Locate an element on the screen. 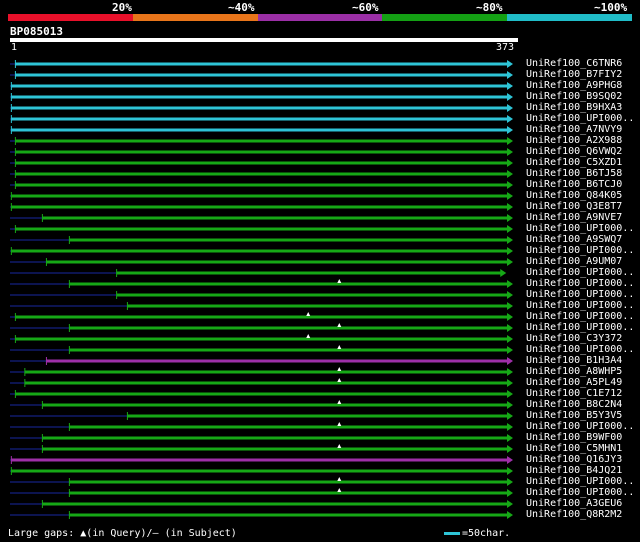 This screenshot has height=542, width=640. hit-label: UniRef100_A2X988 is located at coordinates (574, 140).